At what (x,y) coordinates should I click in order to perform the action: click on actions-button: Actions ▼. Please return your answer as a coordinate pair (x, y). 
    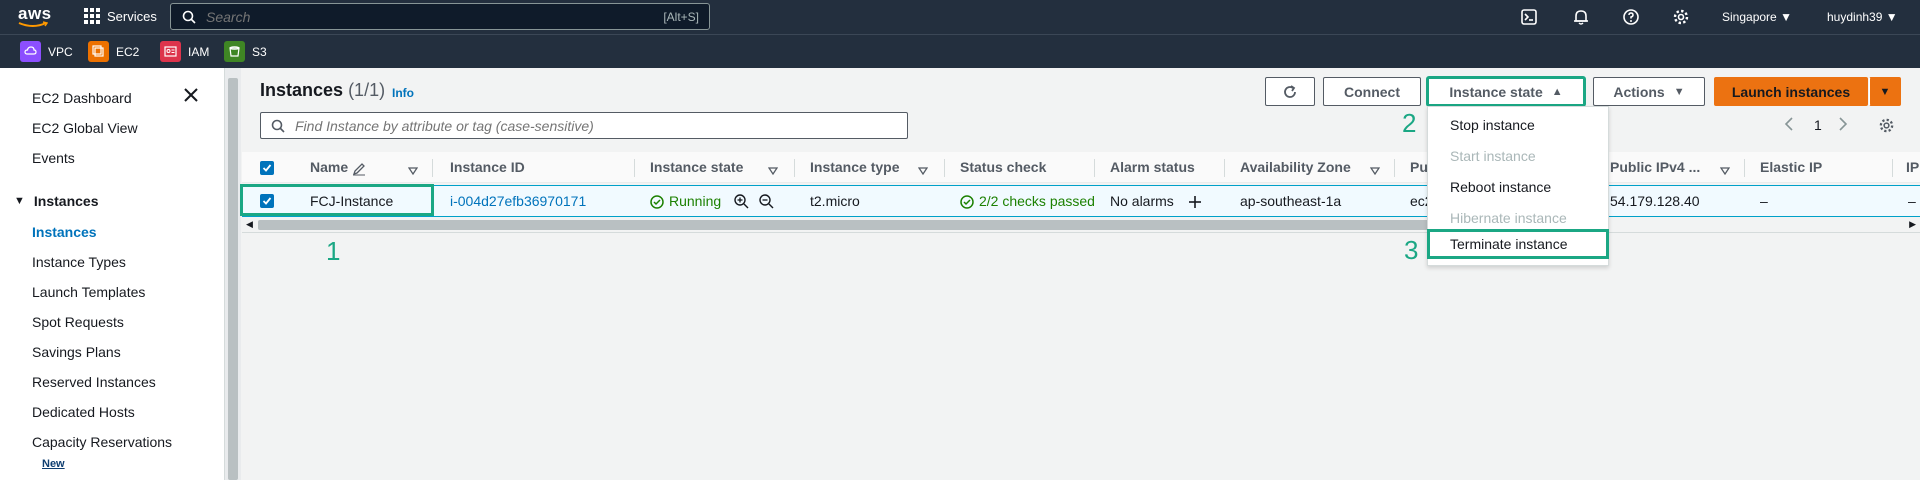
    Looking at the image, I should click on (1649, 91).